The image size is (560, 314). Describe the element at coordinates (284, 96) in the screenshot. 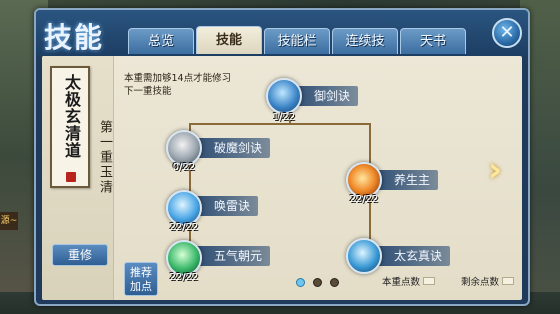

I see `sword-icon` at that location.